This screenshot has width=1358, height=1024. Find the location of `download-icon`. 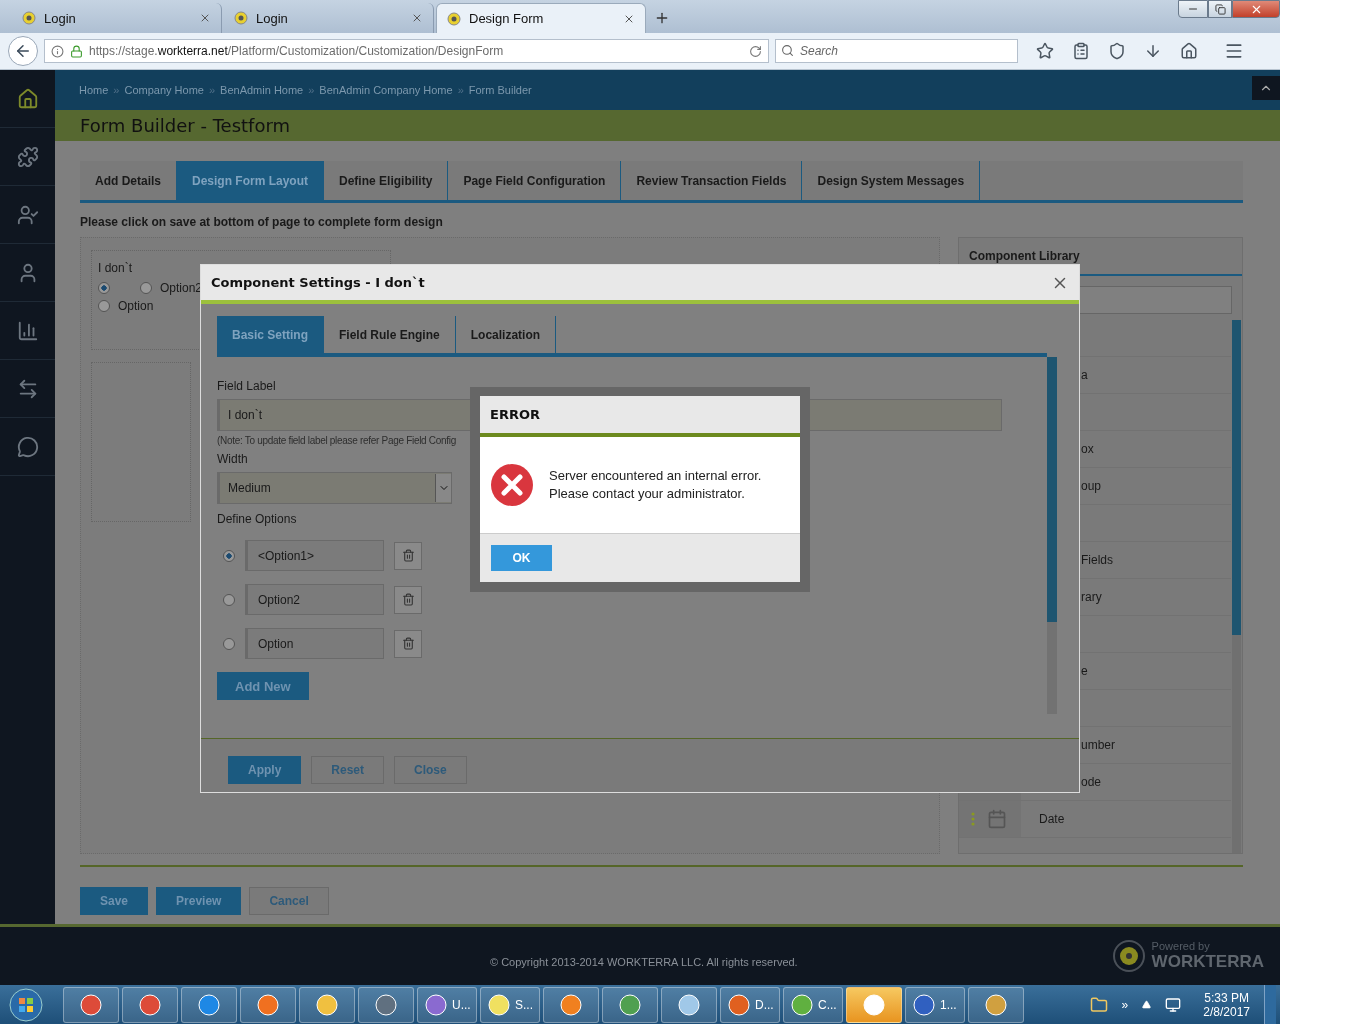

download-icon is located at coordinates (1153, 51).